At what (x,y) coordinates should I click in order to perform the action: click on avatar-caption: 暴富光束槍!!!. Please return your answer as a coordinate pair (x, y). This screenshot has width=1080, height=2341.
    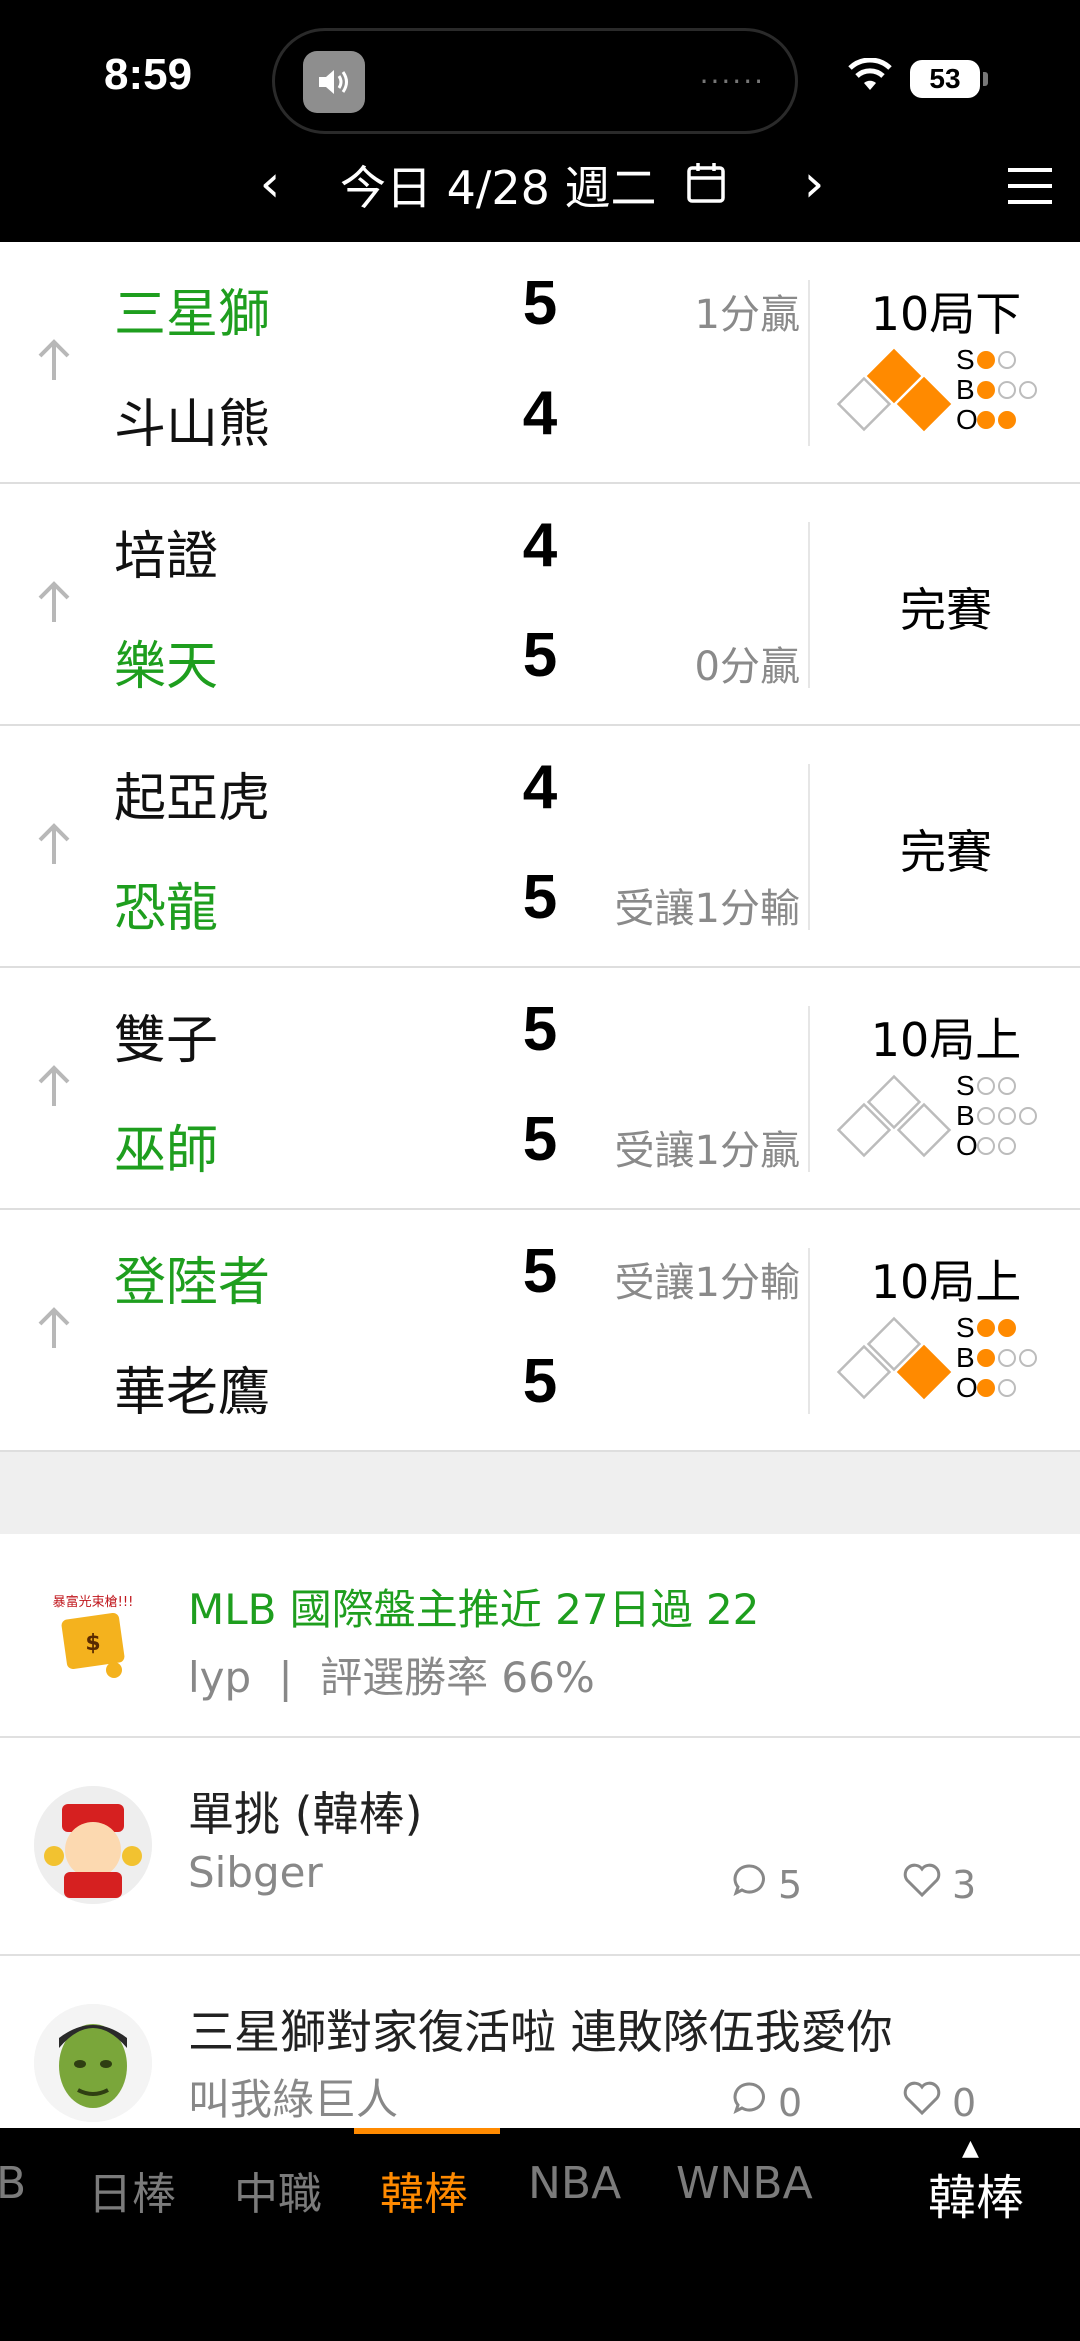
    Looking at the image, I should click on (93, 1602).